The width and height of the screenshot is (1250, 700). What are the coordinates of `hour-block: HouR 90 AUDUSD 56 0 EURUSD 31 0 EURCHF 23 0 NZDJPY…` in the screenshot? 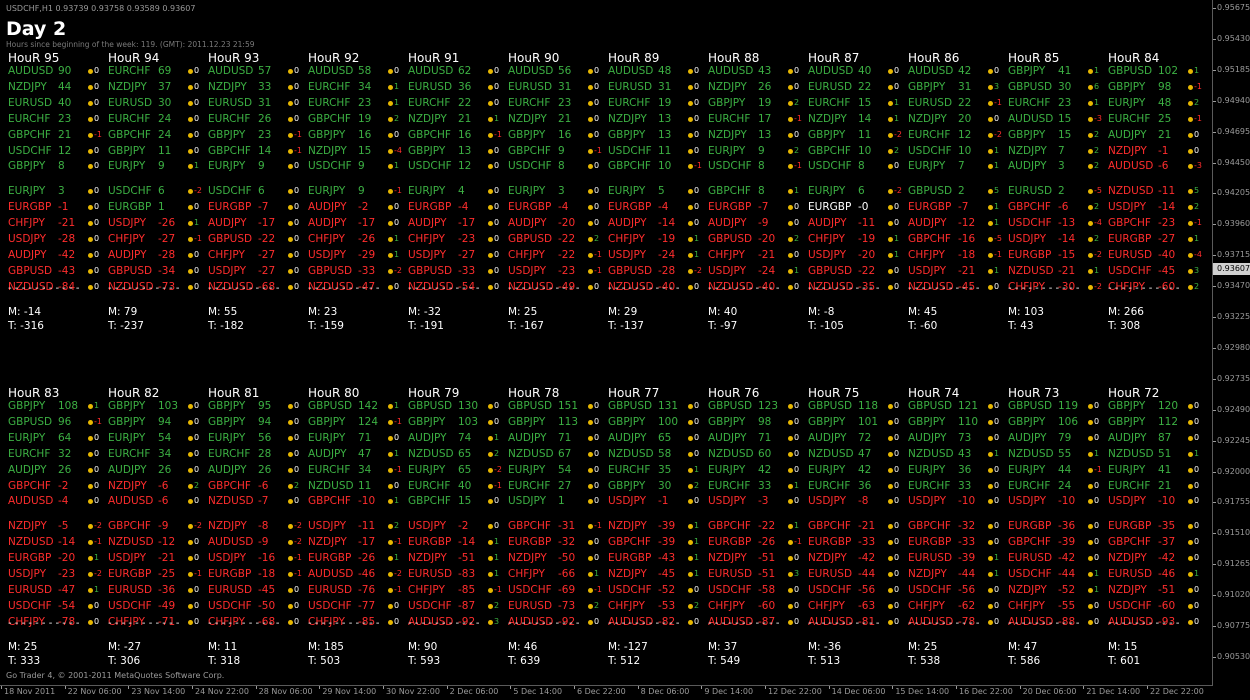 It's located at (554, 192).